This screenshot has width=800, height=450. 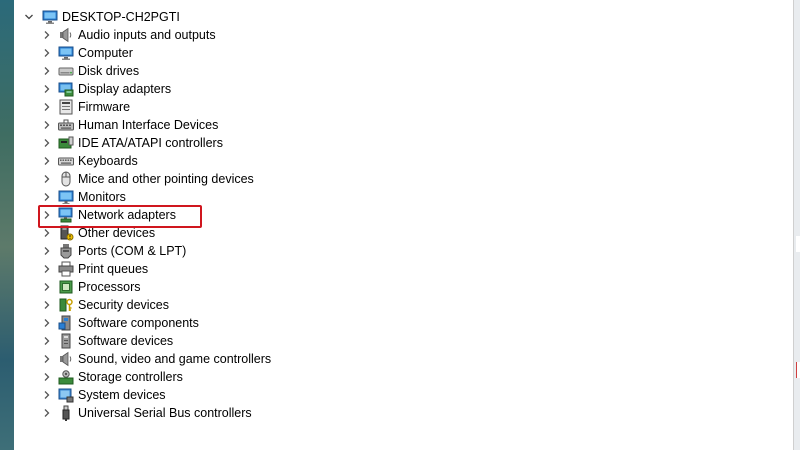 I want to click on tree-root-node: DESKTOP-CH2PGTI, so click(x=101, y=17).